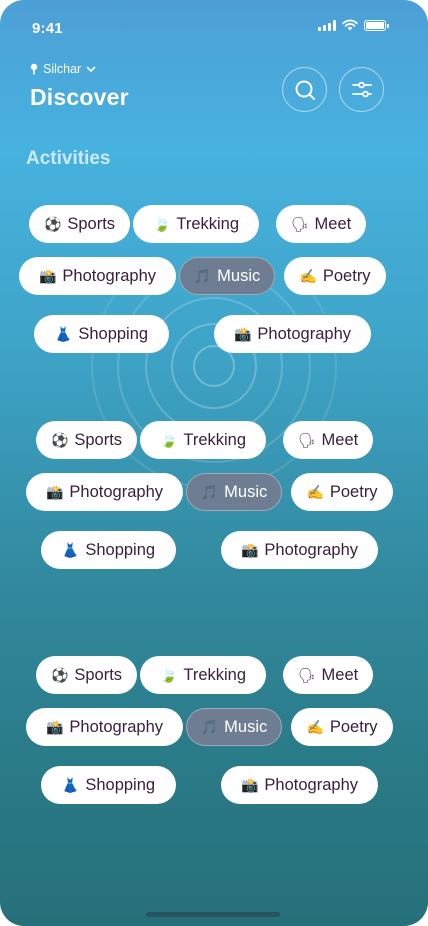 The image size is (428, 926). I want to click on status-icons, so click(353, 25).